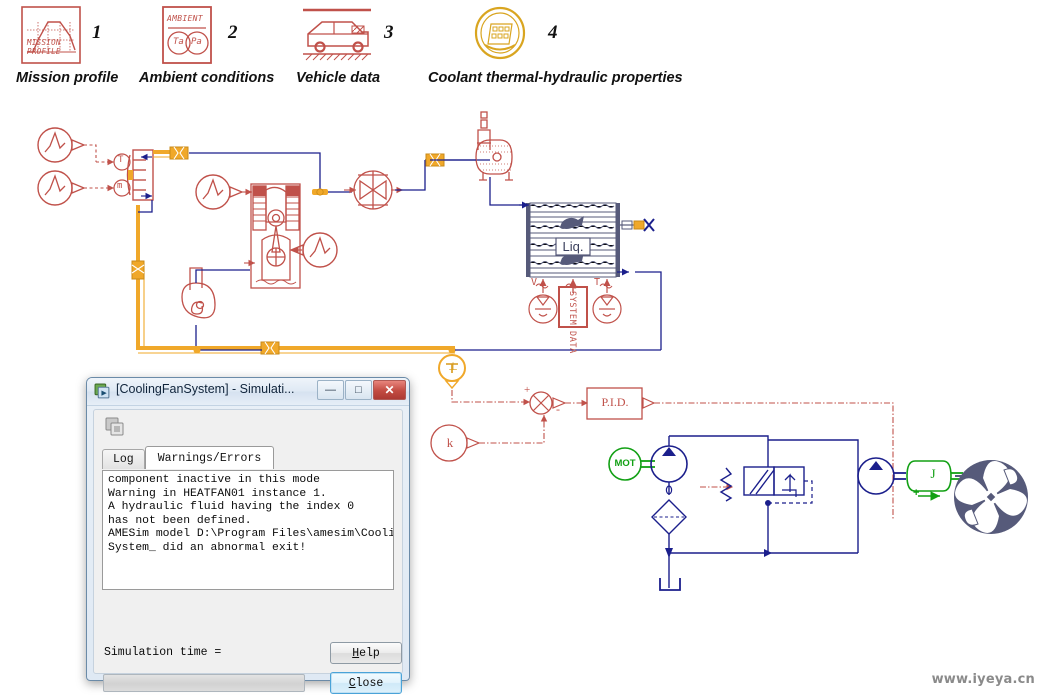  I want to click on help-button: Help, so click(366, 653).